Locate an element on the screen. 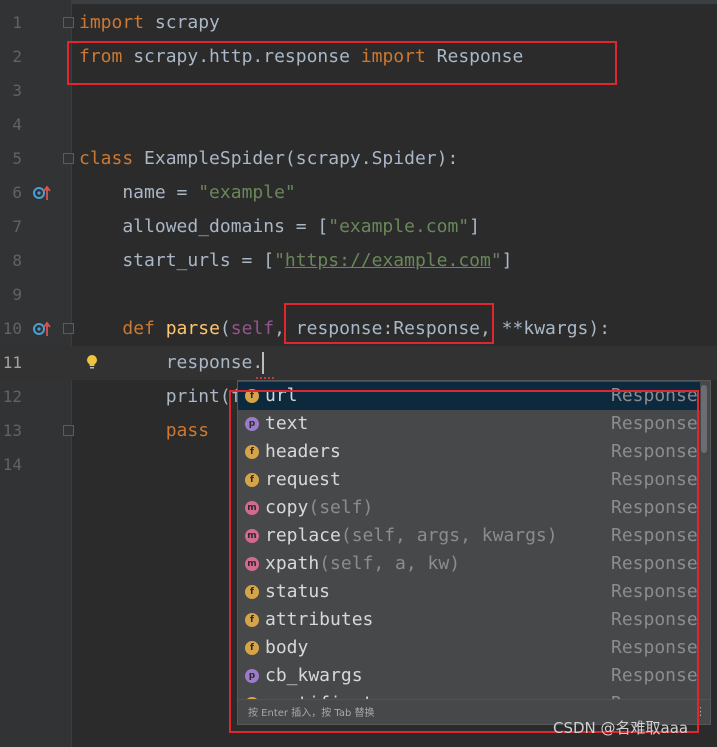 This screenshot has width=717, height=747. error-underline is located at coordinates (265, 376).